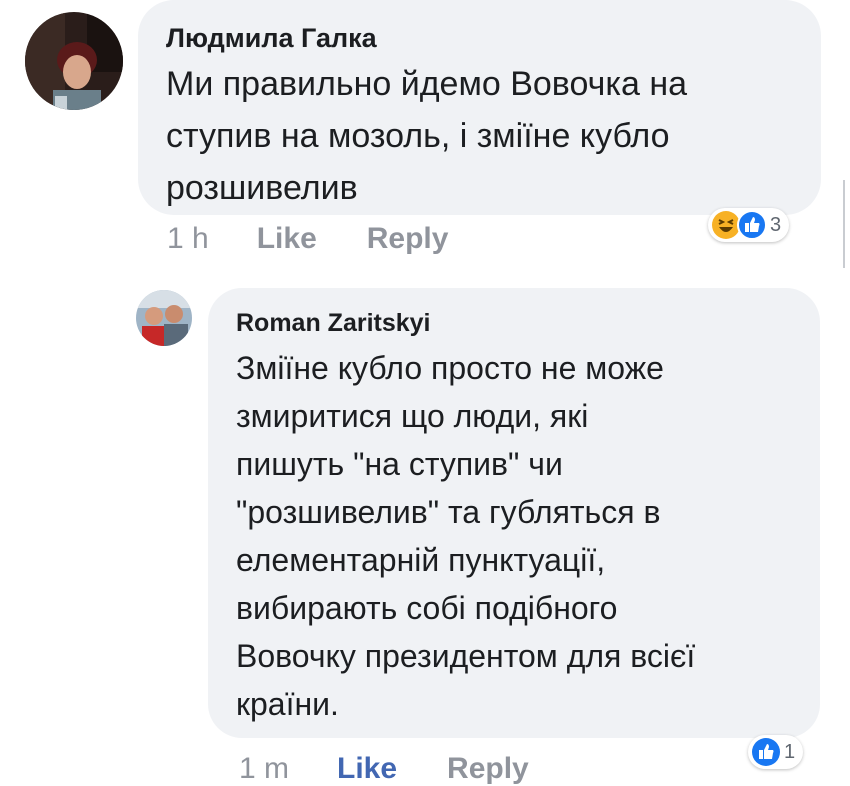 The image size is (850, 786). What do you see at coordinates (844, 224) in the screenshot?
I see `divider` at bounding box center [844, 224].